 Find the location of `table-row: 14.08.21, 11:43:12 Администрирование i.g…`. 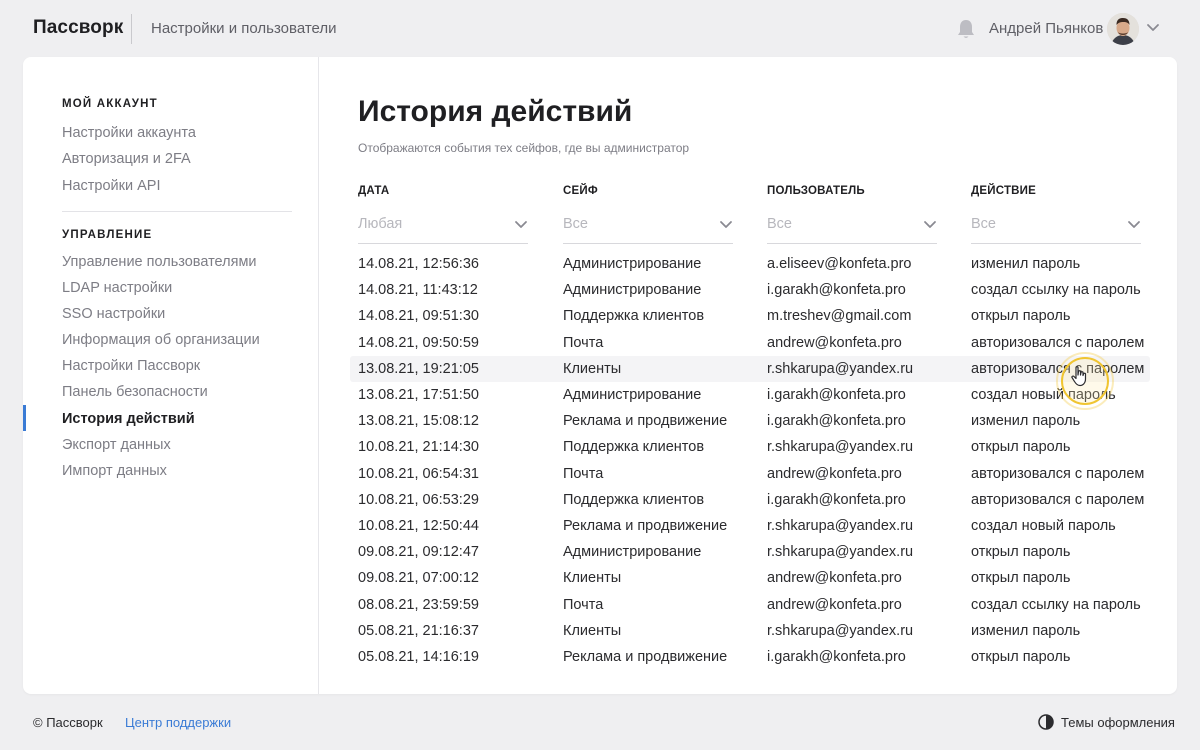

table-row: 14.08.21, 11:43:12 Администрирование i.g… is located at coordinates (750, 290).